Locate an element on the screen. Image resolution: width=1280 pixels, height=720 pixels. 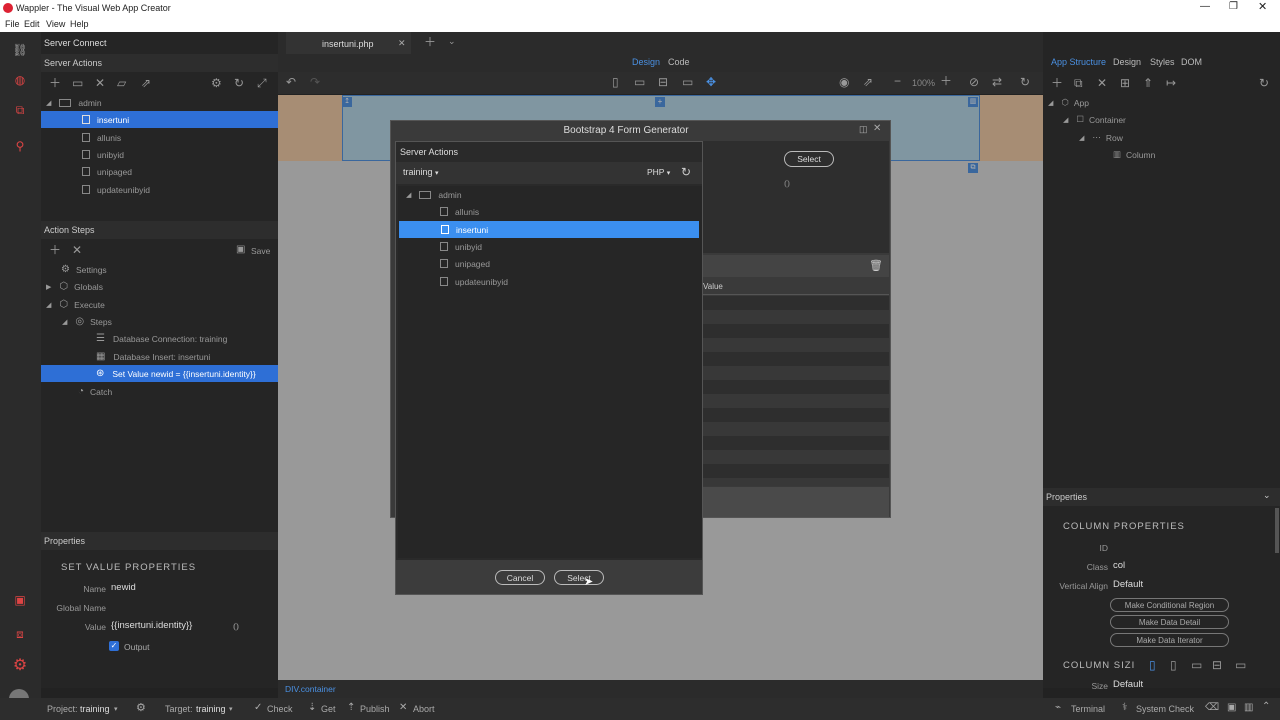
system-check-button: System Check is located at coordinates (1165, 709).